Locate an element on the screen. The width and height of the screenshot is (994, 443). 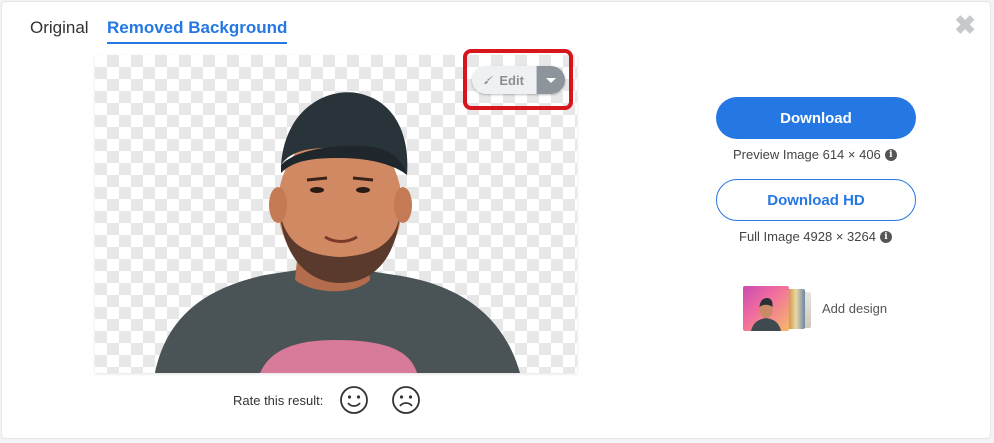
preview-image-text: Preview Image 614 × 406 is located at coordinates (807, 154).